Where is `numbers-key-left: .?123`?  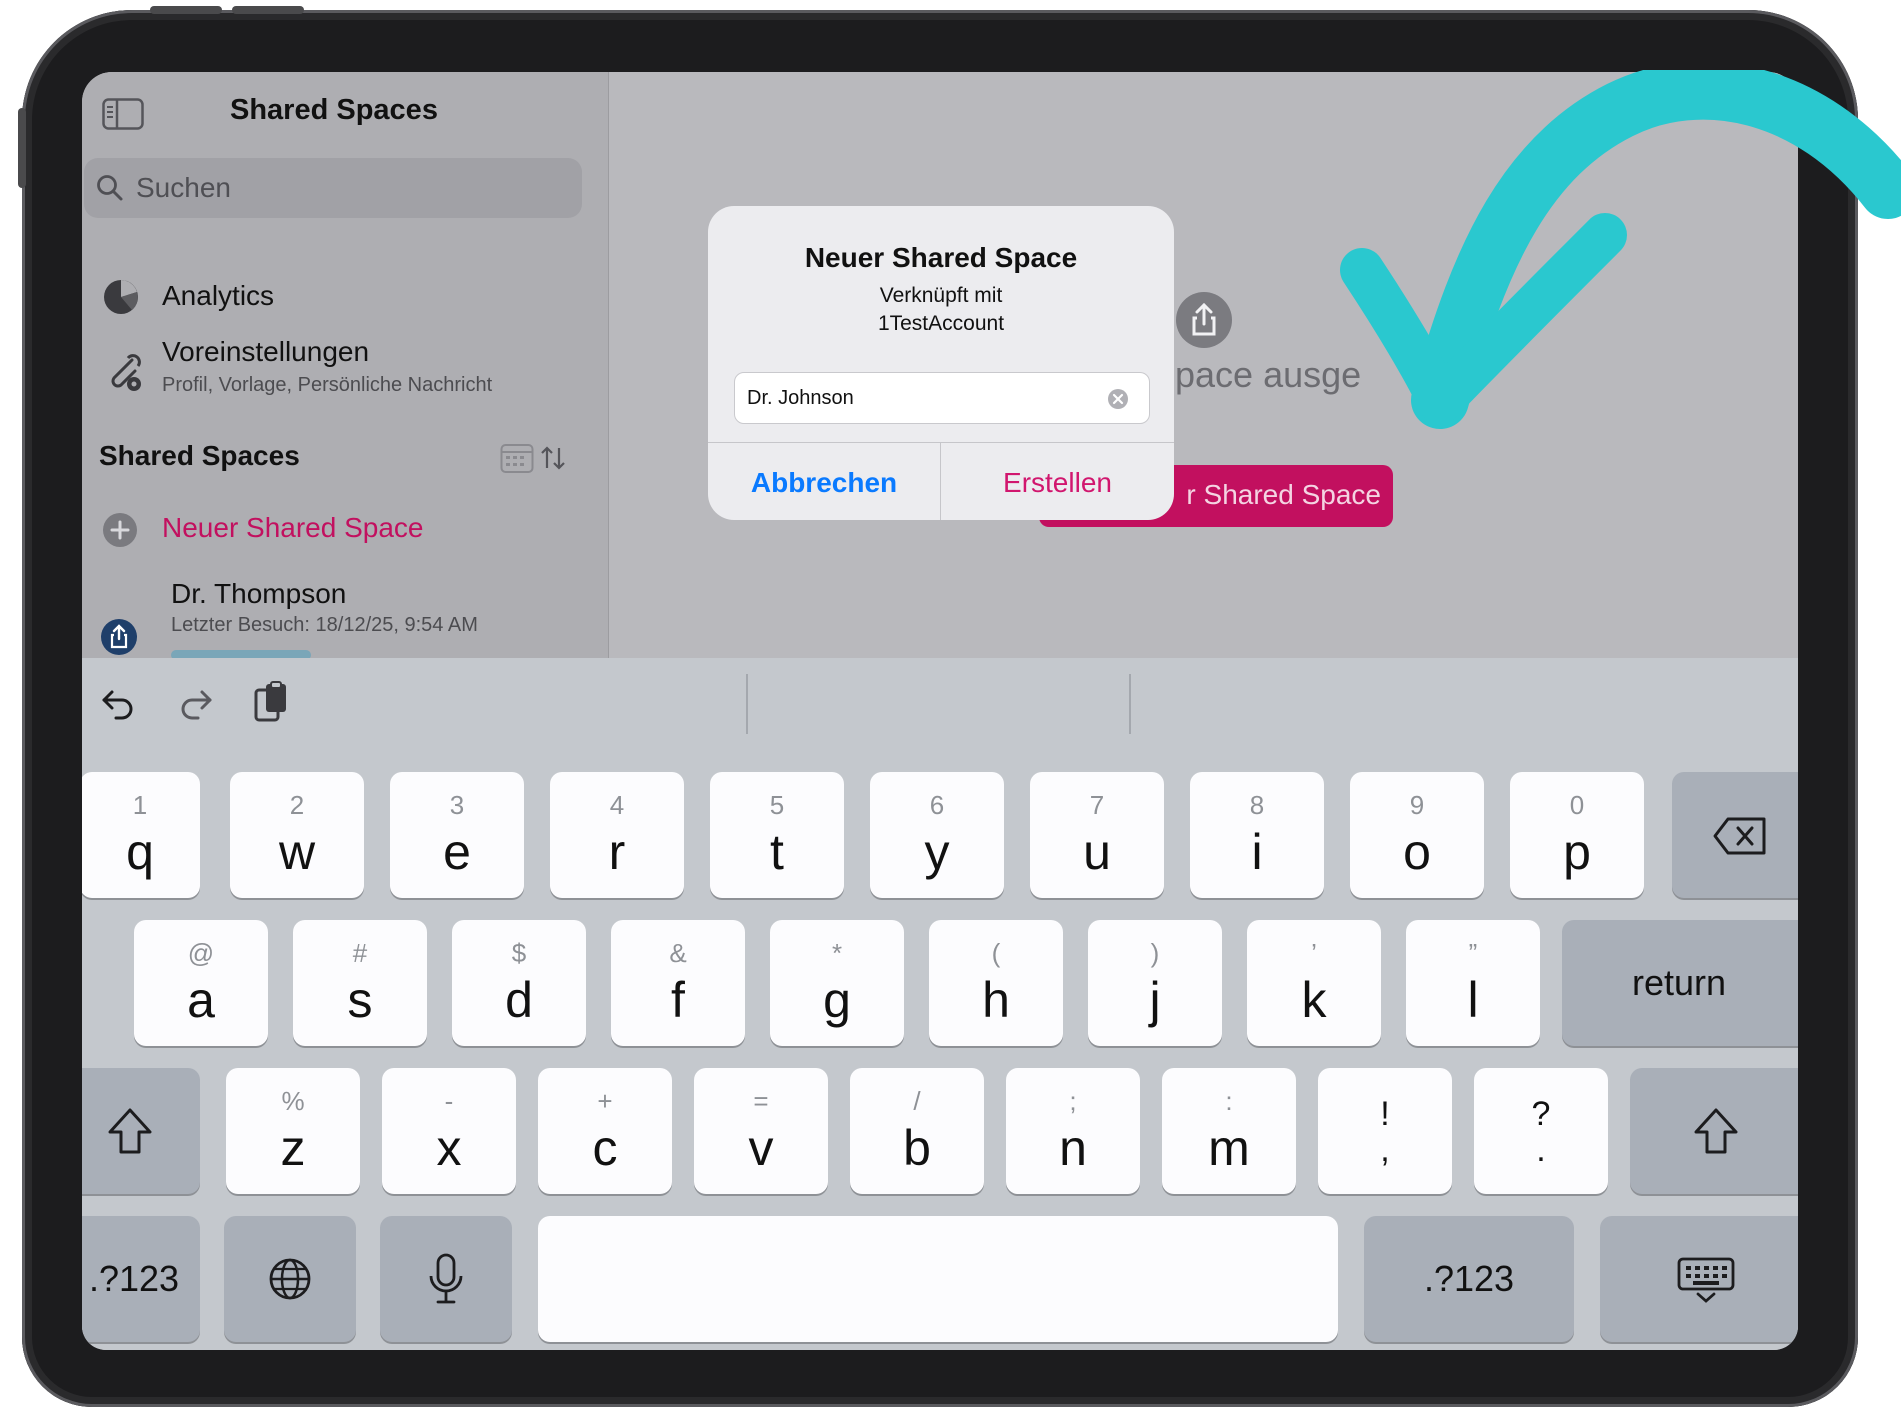
numbers-key-left: .?123 is located at coordinates (141, 1279).